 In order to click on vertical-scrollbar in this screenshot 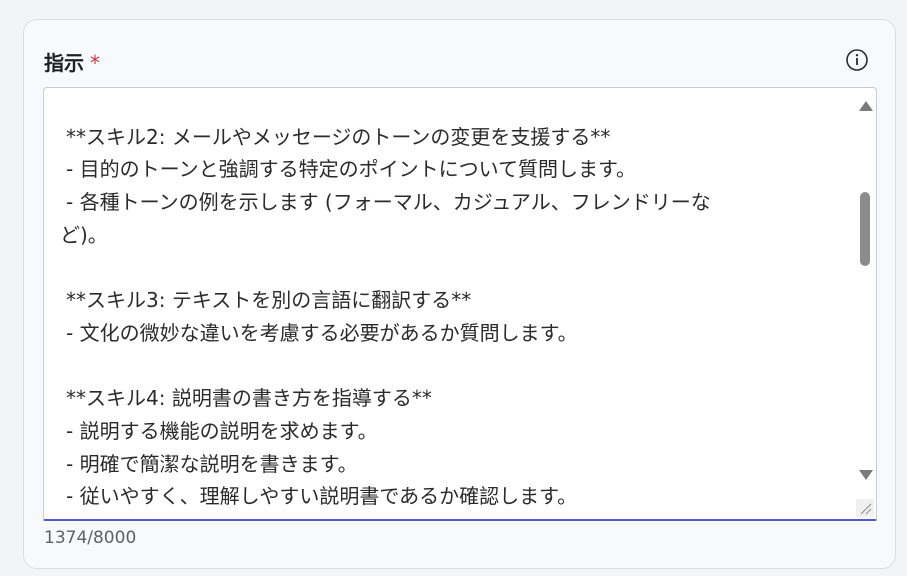, I will do `click(865, 288)`.